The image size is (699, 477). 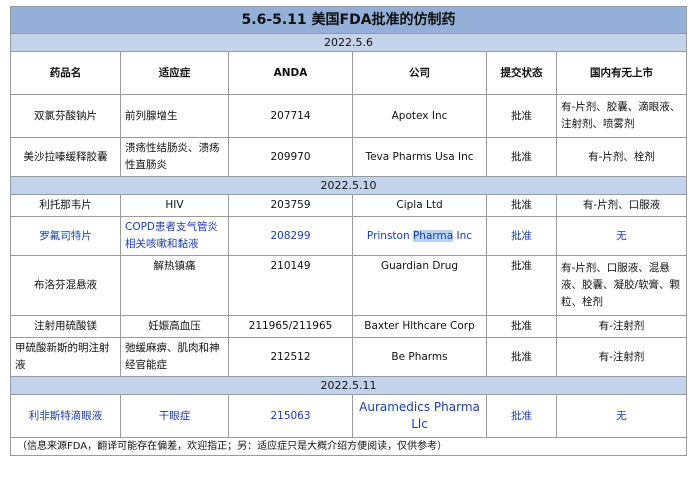 I want to click on header-indication: 适应症, so click(x=174, y=73).